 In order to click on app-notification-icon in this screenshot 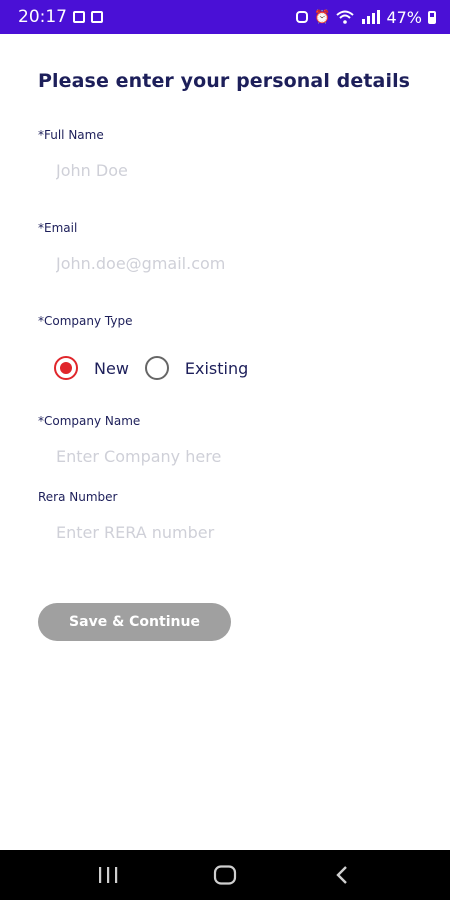, I will do `click(97, 17)`.